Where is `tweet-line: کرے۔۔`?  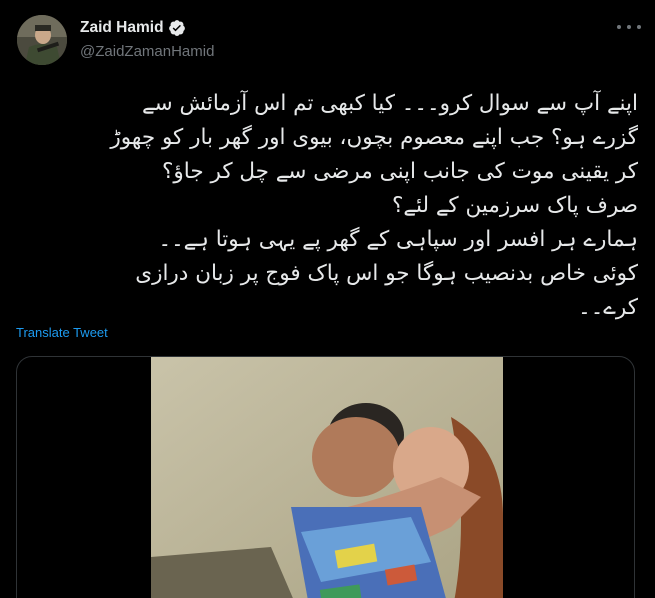 tweet-line: کرے۔۔ is located at coordinates (608, 307).